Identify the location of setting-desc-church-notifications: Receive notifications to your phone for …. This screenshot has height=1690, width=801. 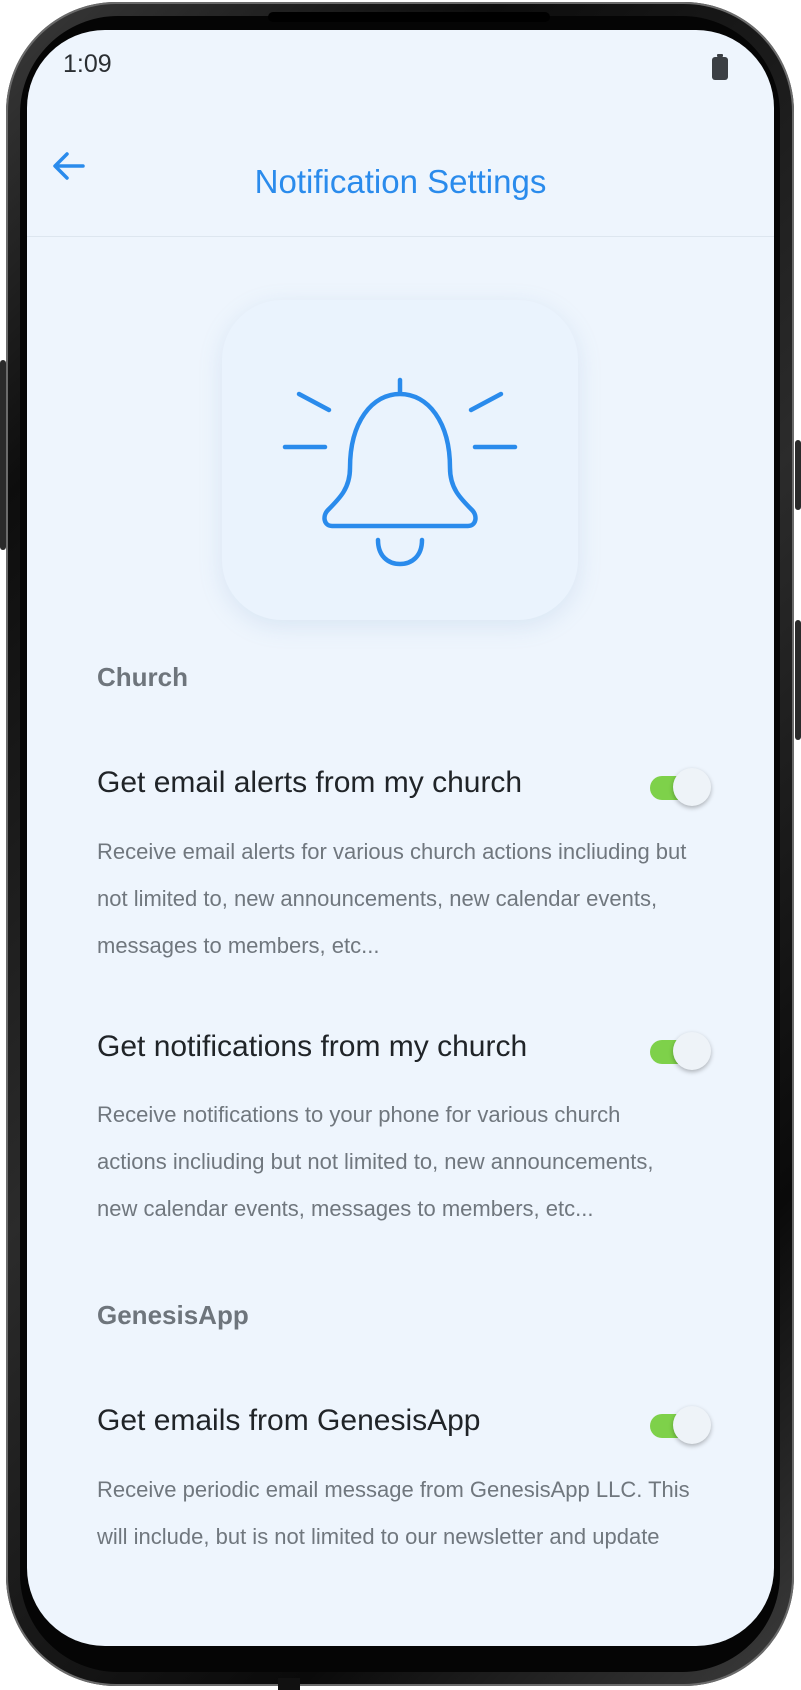
(375, 1161).